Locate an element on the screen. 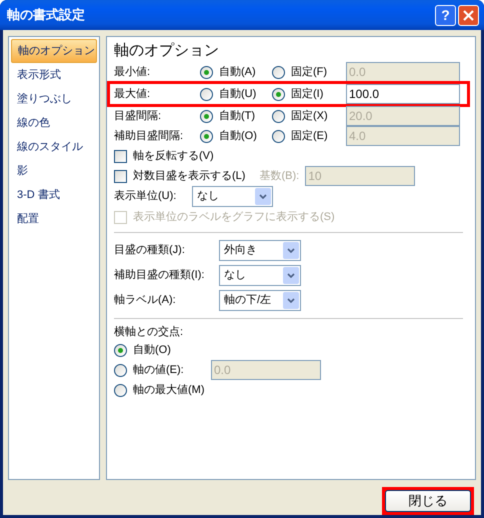 This screenshot has height=518, width=484. dropdown: 軸の下/左 is located at coordinates (260, 300).